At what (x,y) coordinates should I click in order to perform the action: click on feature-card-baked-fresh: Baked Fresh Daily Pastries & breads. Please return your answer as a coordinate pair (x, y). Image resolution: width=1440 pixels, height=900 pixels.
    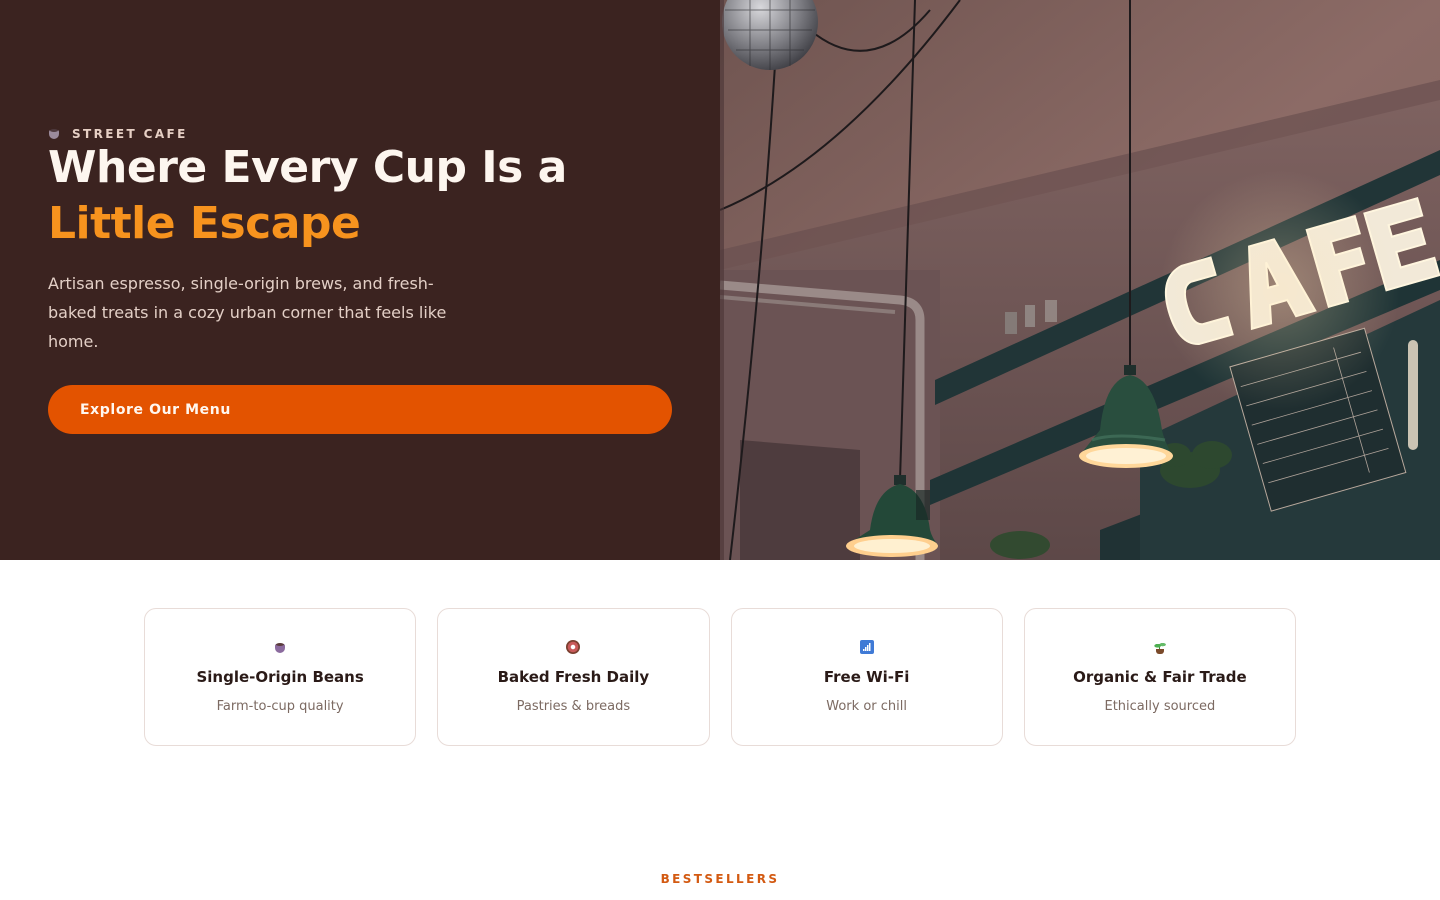
    Looking at the image, I should click on (573, 677).